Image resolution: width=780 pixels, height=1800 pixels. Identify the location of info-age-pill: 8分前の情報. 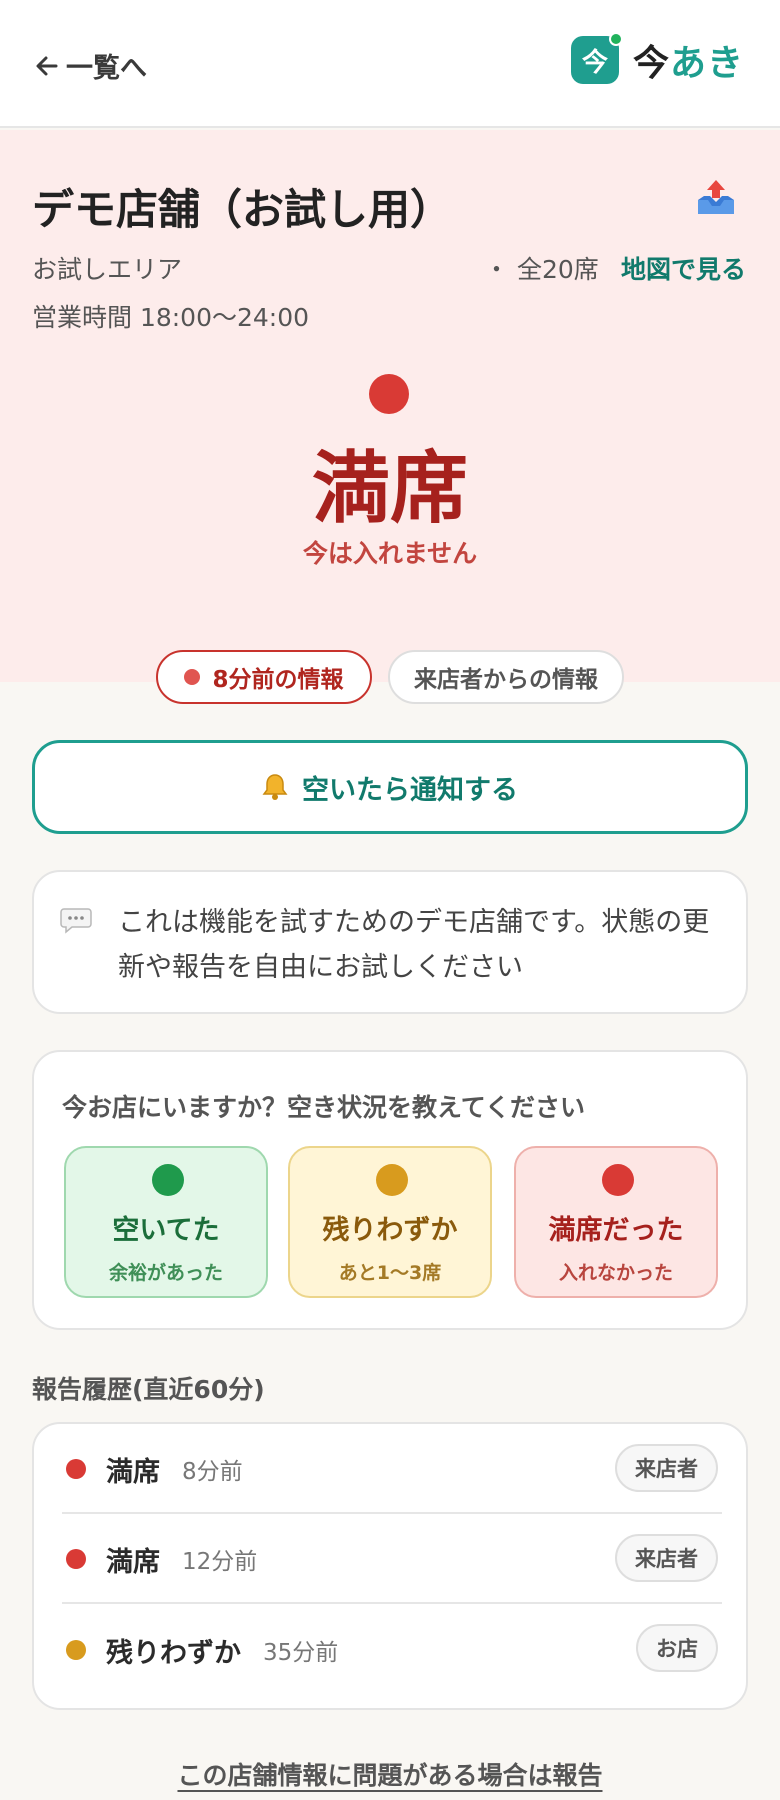
(264, 677).